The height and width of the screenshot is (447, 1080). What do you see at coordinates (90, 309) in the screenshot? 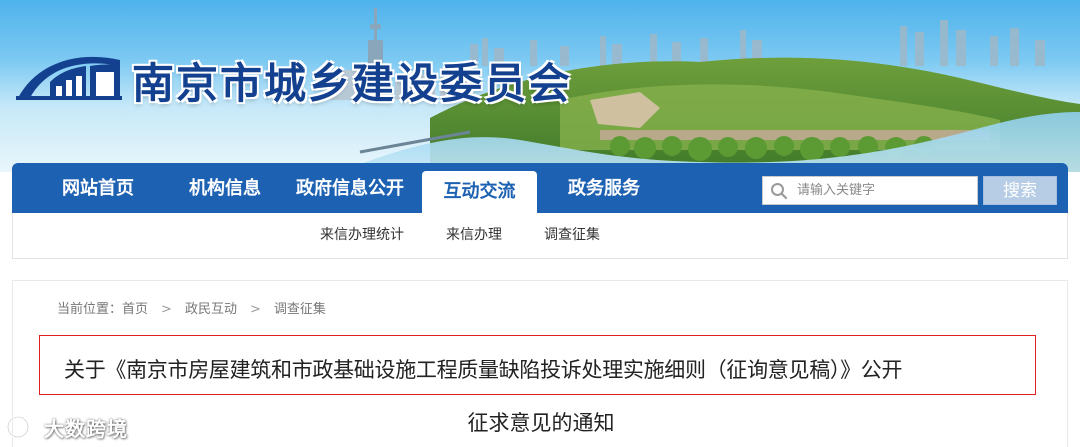
I see `breadcrumb-prefix: 当前位置：` at bounding box center [90, 309].